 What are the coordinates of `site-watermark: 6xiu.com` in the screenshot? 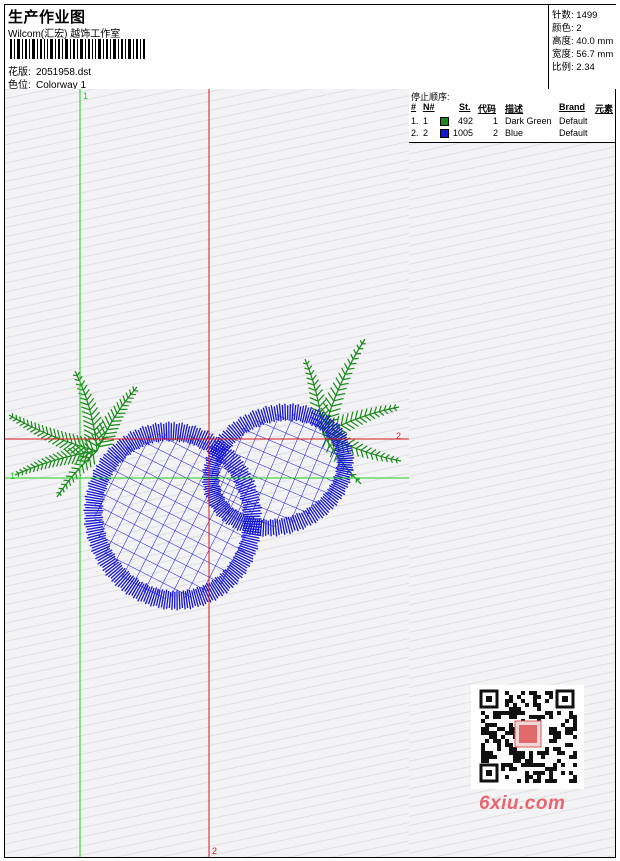 It's located at (522, 803).